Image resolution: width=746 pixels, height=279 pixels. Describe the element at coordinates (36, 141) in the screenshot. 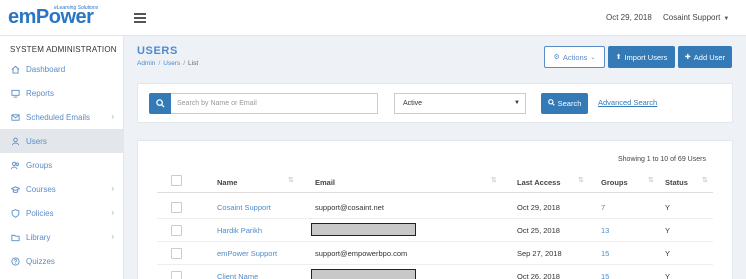

I see `sidebar-item-label: Users` at that location.